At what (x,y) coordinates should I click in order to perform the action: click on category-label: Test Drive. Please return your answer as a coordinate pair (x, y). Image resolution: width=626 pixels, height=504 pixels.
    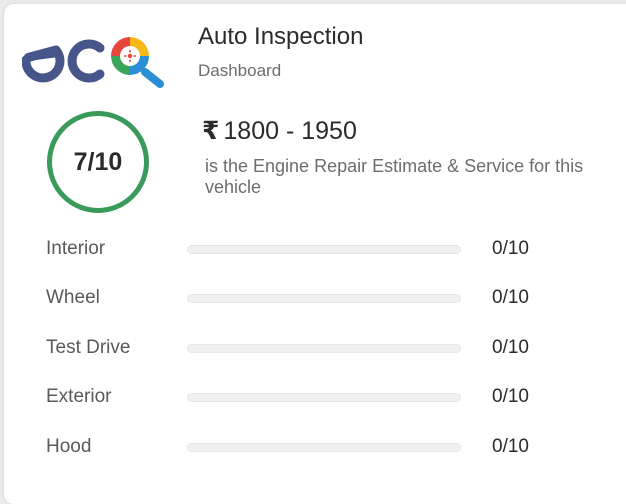
    Looking at the image, I should click on (88, 347).